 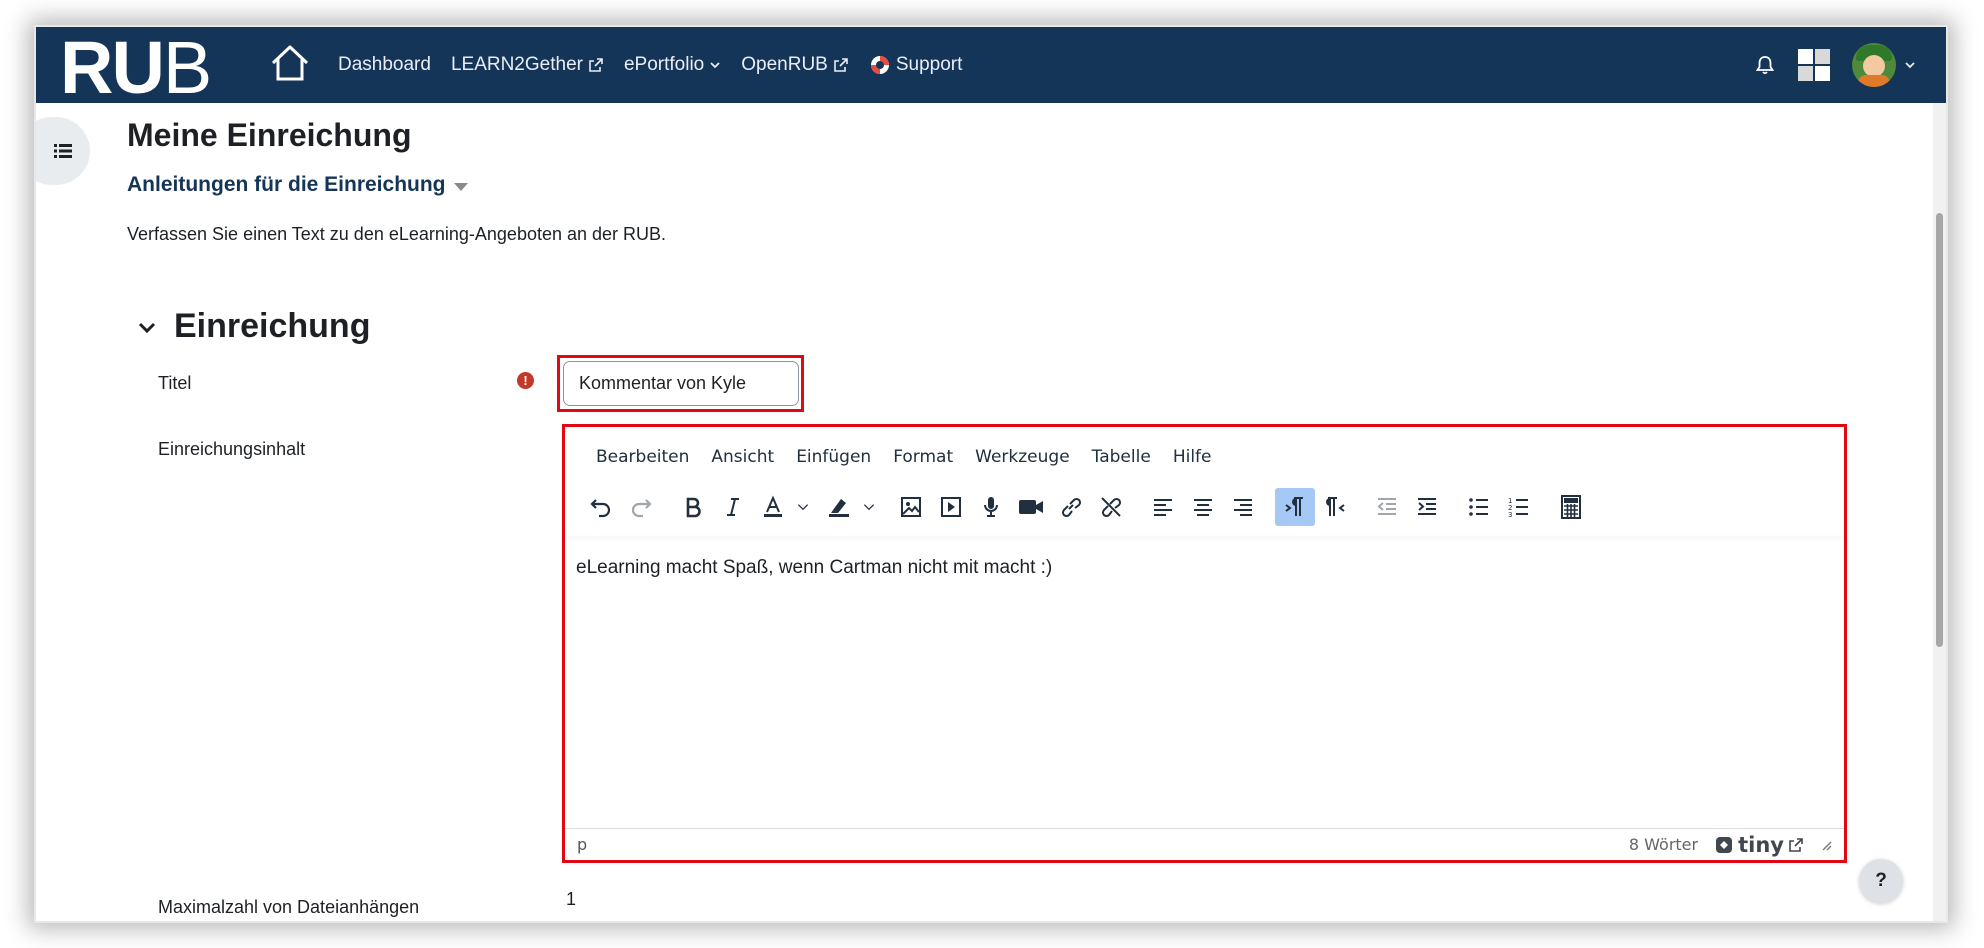 I want to click on record-audio-button, so click(x=991, y=507).